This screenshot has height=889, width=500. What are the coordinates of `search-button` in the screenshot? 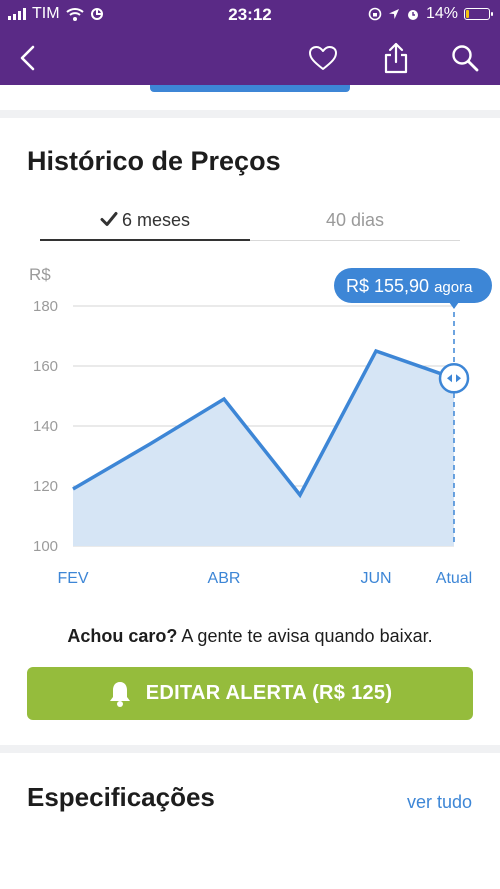 It's located at (465, 58).